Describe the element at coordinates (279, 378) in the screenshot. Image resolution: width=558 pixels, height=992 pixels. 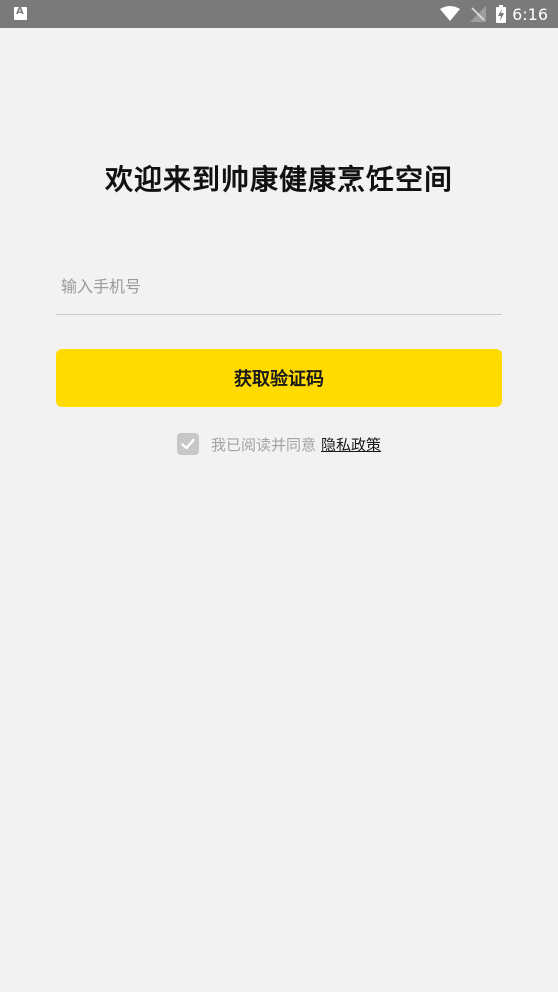
I see `get-verification-code-button: 获取验证码` at that location.